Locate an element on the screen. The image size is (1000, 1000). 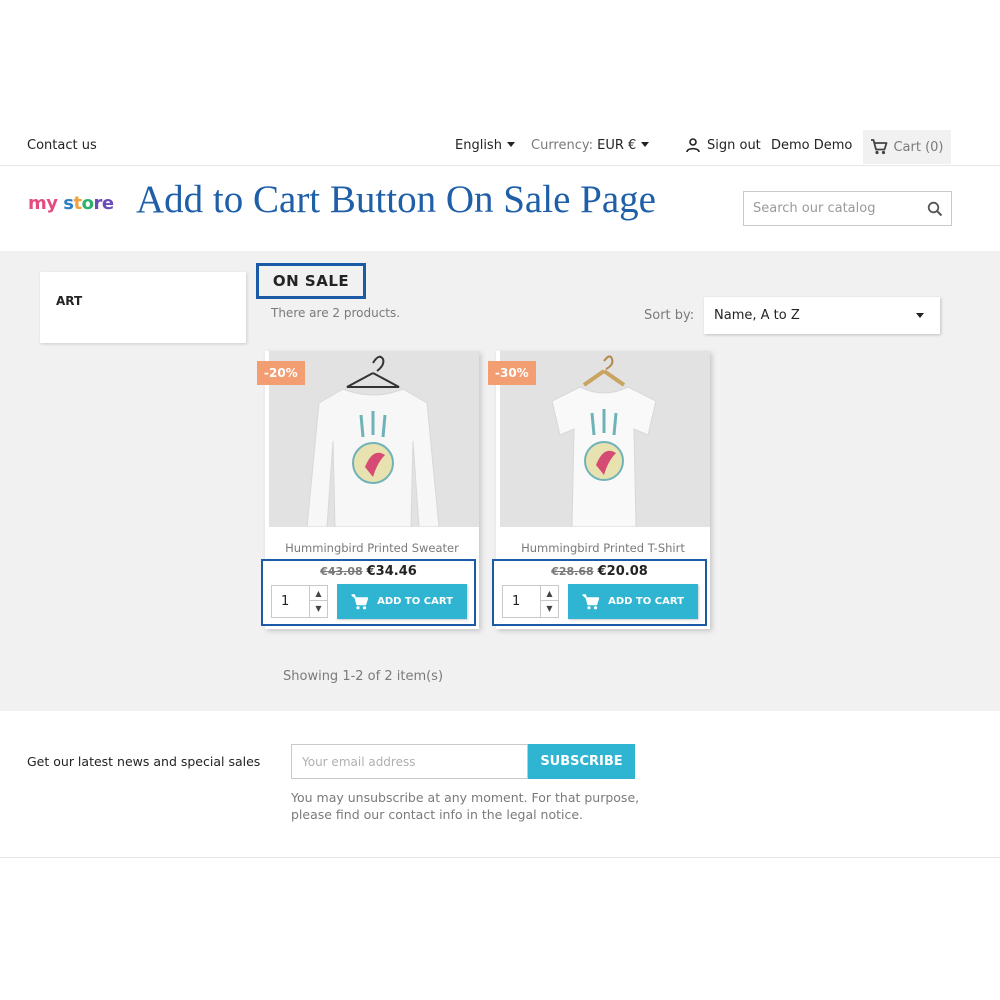
language-selector: English is located at coordinates (485, 145).